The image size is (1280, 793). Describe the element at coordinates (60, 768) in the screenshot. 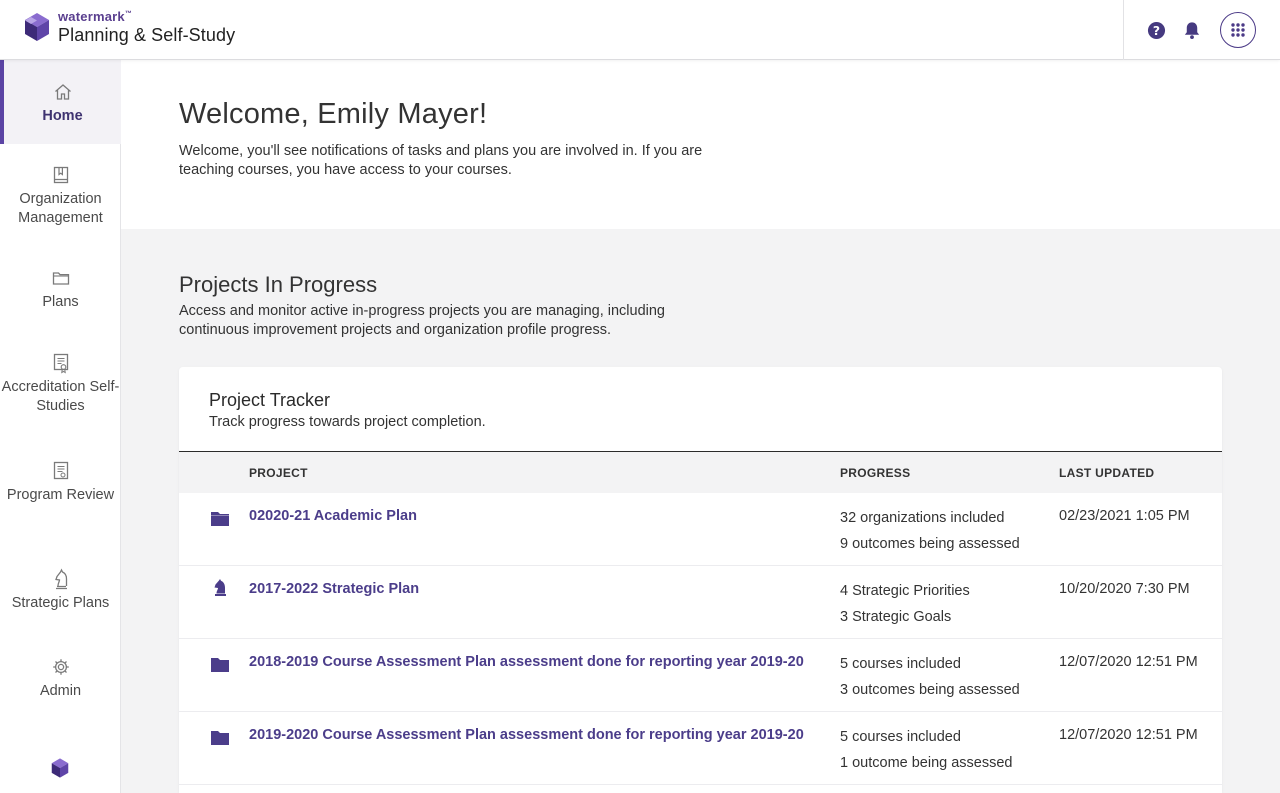

I see `watermark-small-logo-icon` at that location.